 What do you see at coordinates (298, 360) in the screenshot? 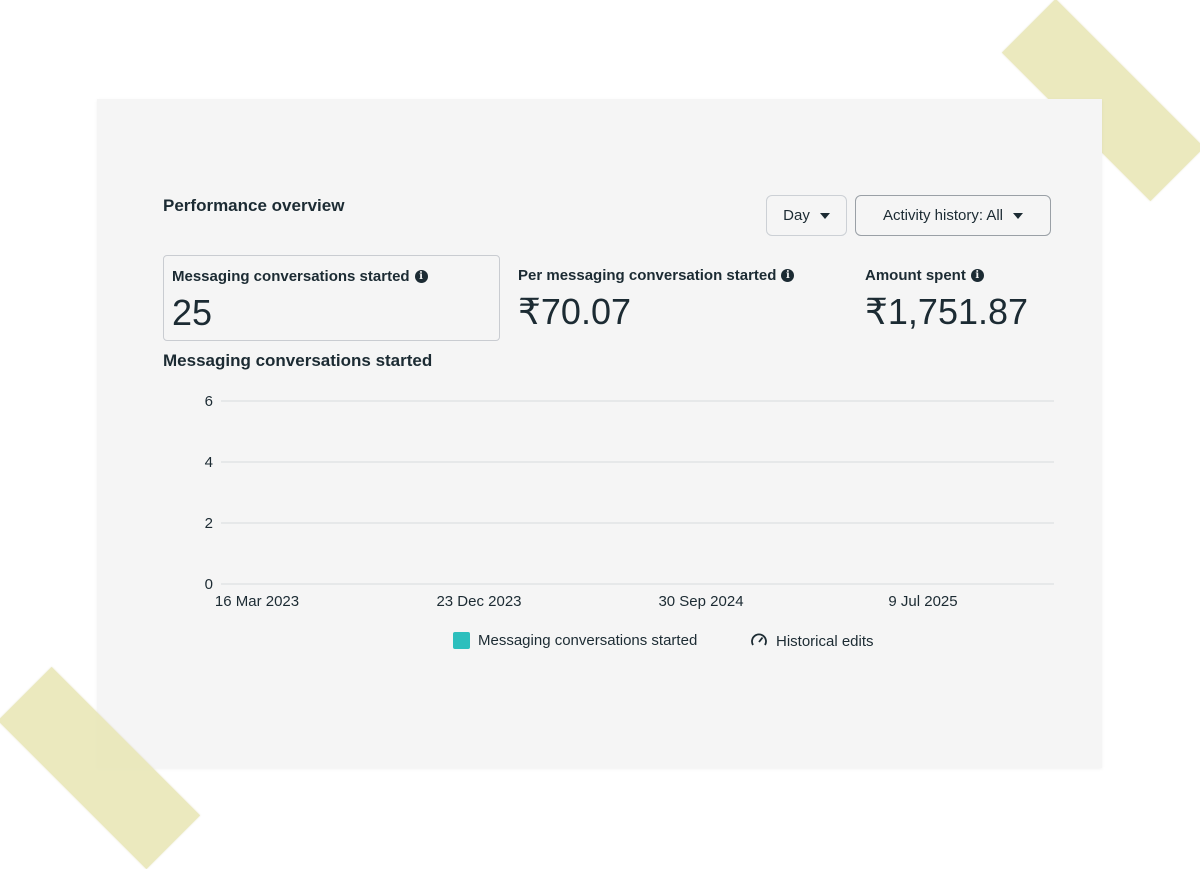
I see `chart-title: Messaging conversations started` at bounding box center [298, 360].